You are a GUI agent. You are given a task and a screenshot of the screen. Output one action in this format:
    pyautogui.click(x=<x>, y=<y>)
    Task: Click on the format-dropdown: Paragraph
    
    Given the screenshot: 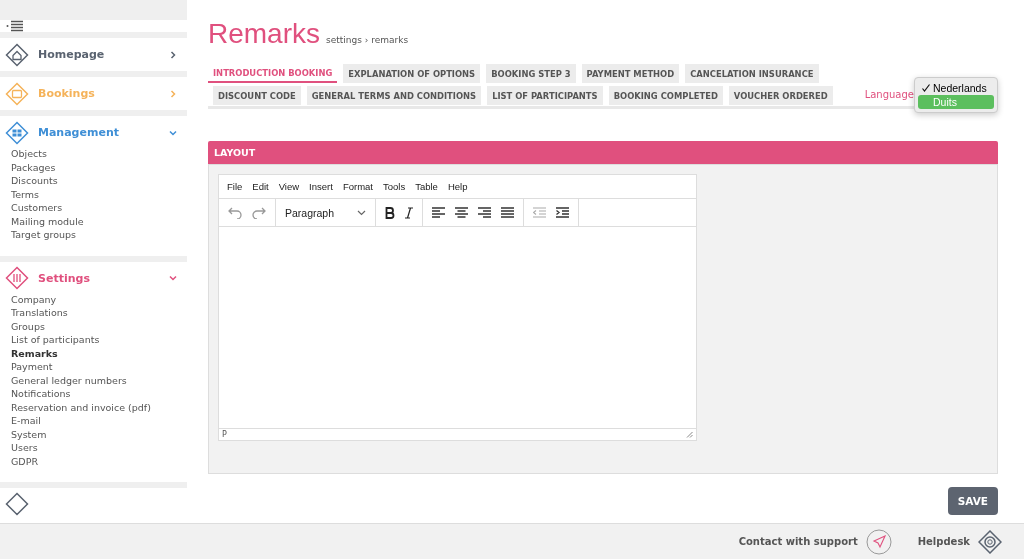 What is the action you would take?
    pyautogui.click(x=326, y=212)
    